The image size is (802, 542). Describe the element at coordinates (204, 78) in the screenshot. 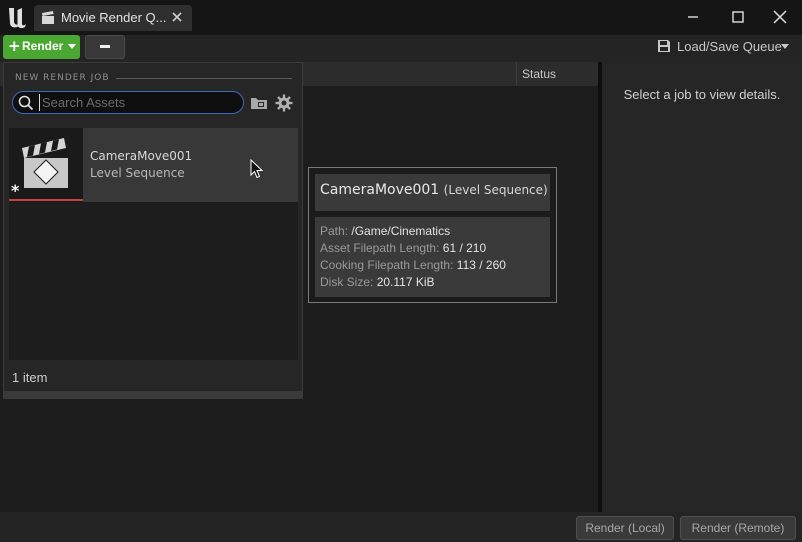

I see `section-divider` at that location.